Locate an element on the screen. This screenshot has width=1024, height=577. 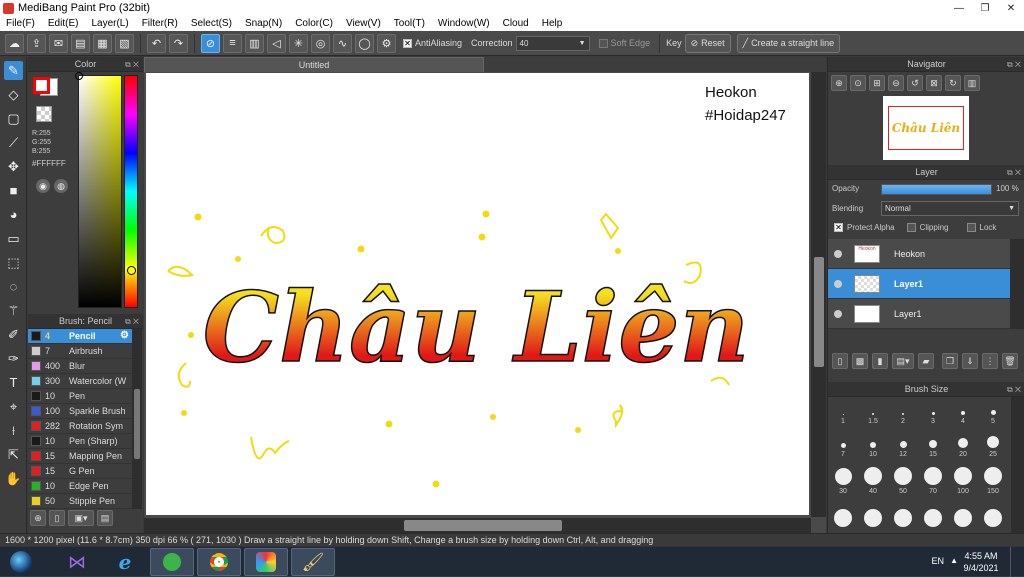
snap-off-icon: ⊘ is located at coordinates (210, 43).